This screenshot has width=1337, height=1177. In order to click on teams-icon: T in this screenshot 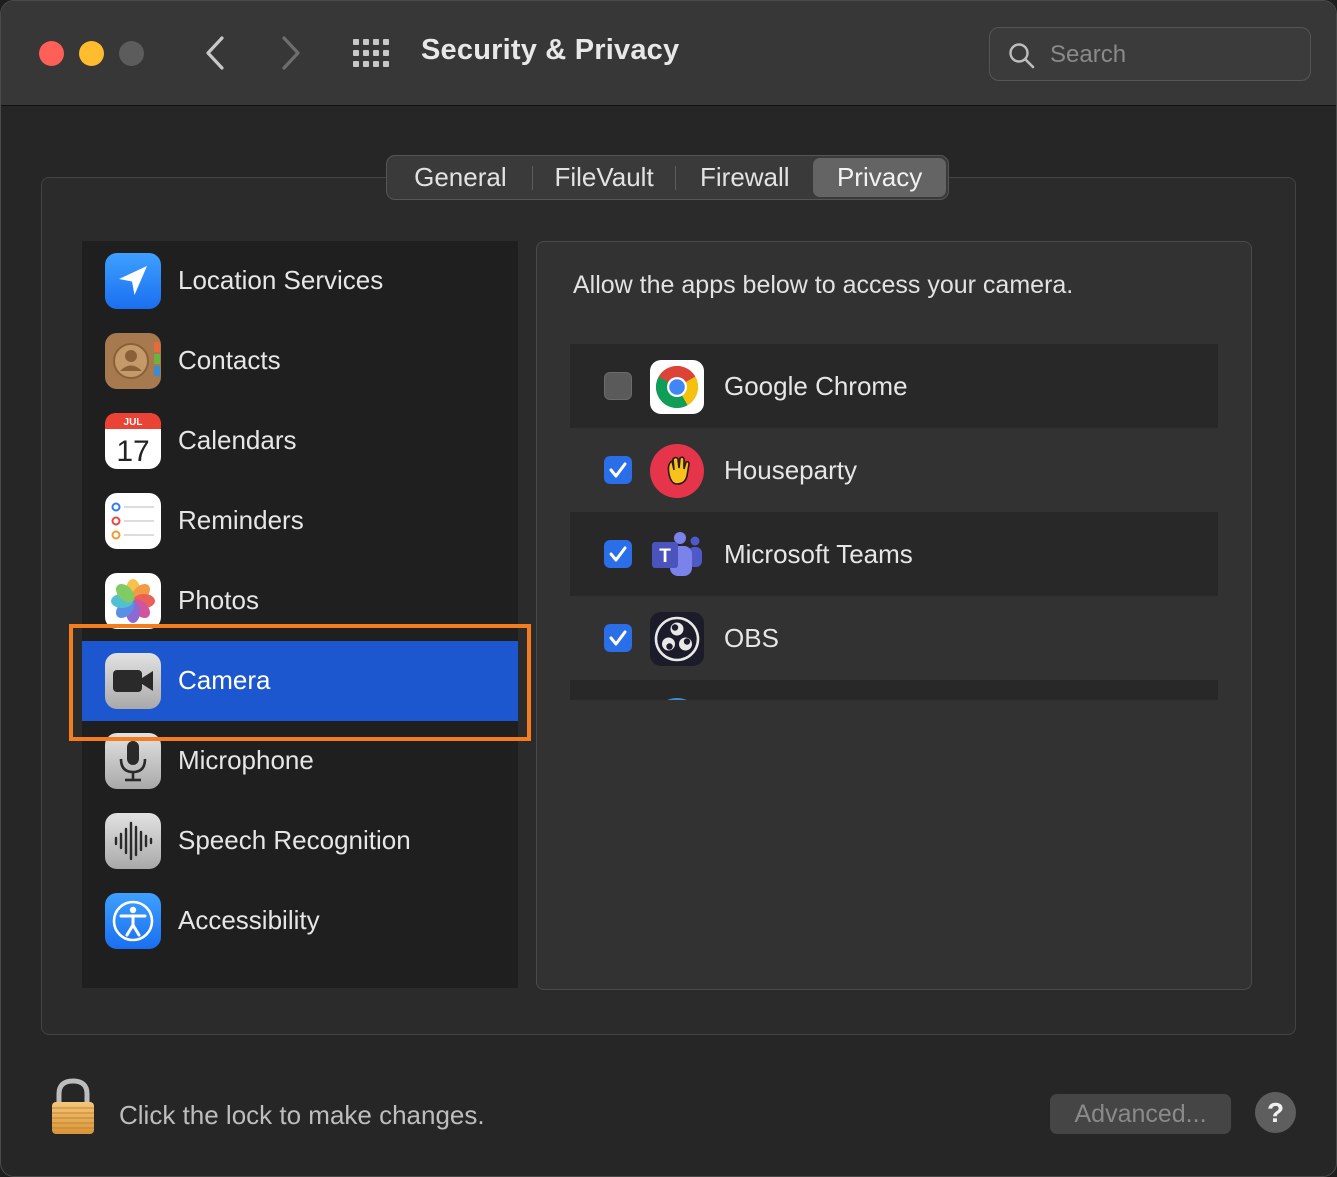, I will do `click(677, 554)`.